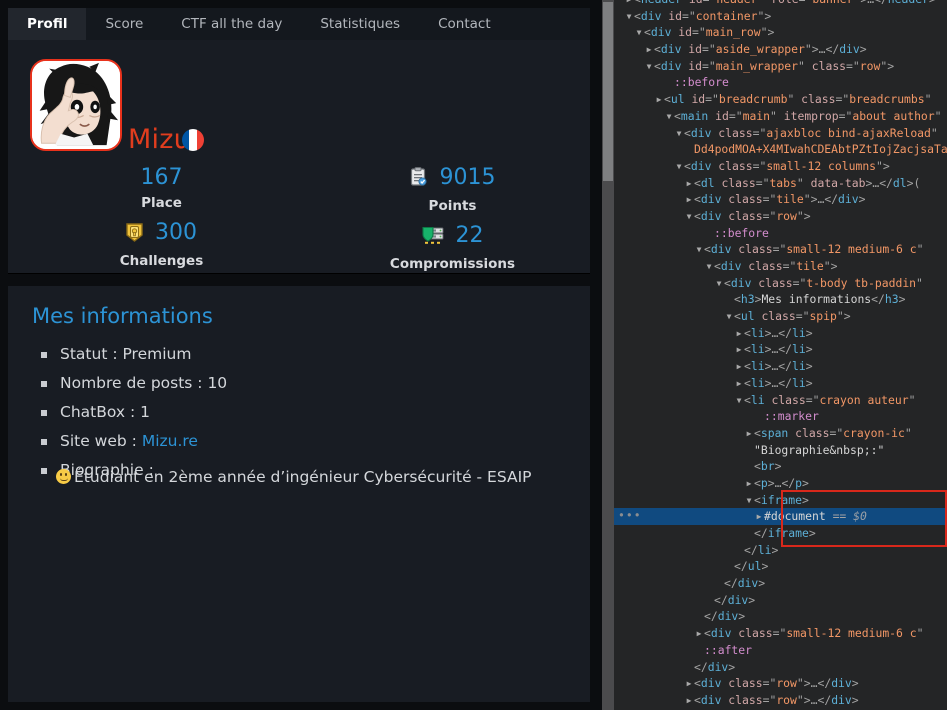 Image resolution: width=947 pixels, height=710 pixels. Describe the element at coordinates (780, 533) in the screenshot. I see `dom-node: </iframe>` at that location.